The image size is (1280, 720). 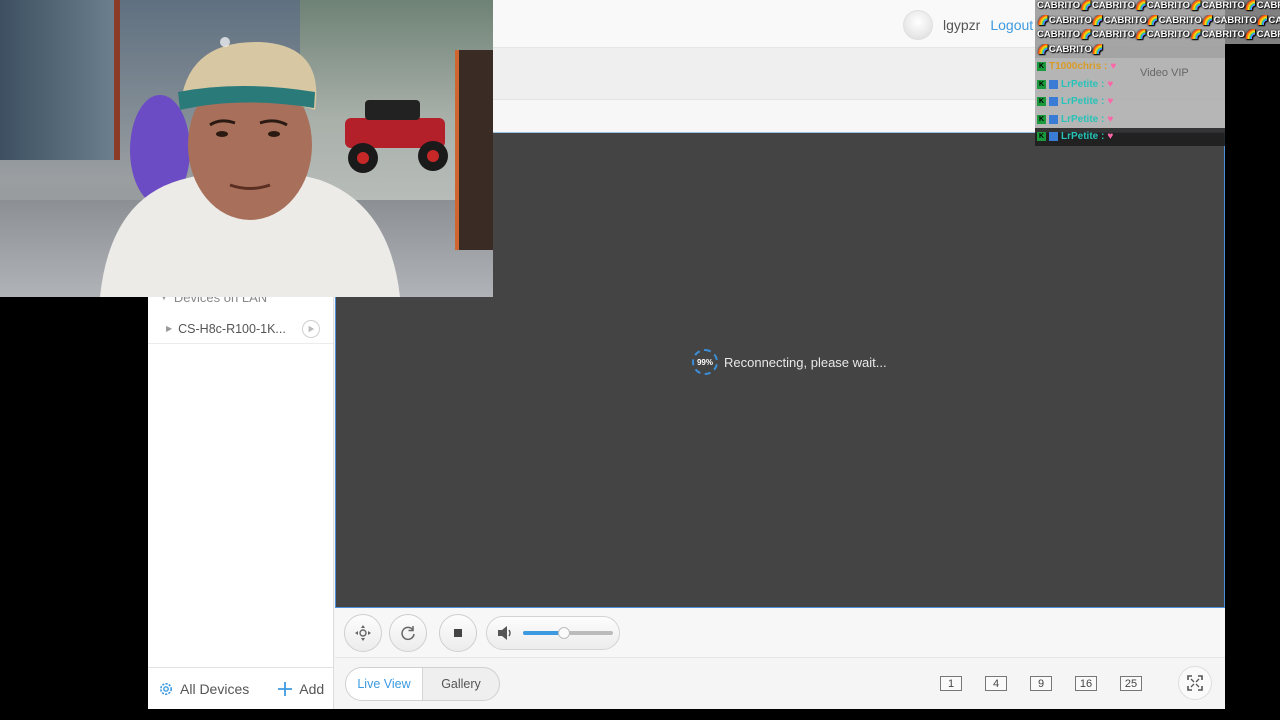 I want to click on ptz-button, so click(x=363, y=633).